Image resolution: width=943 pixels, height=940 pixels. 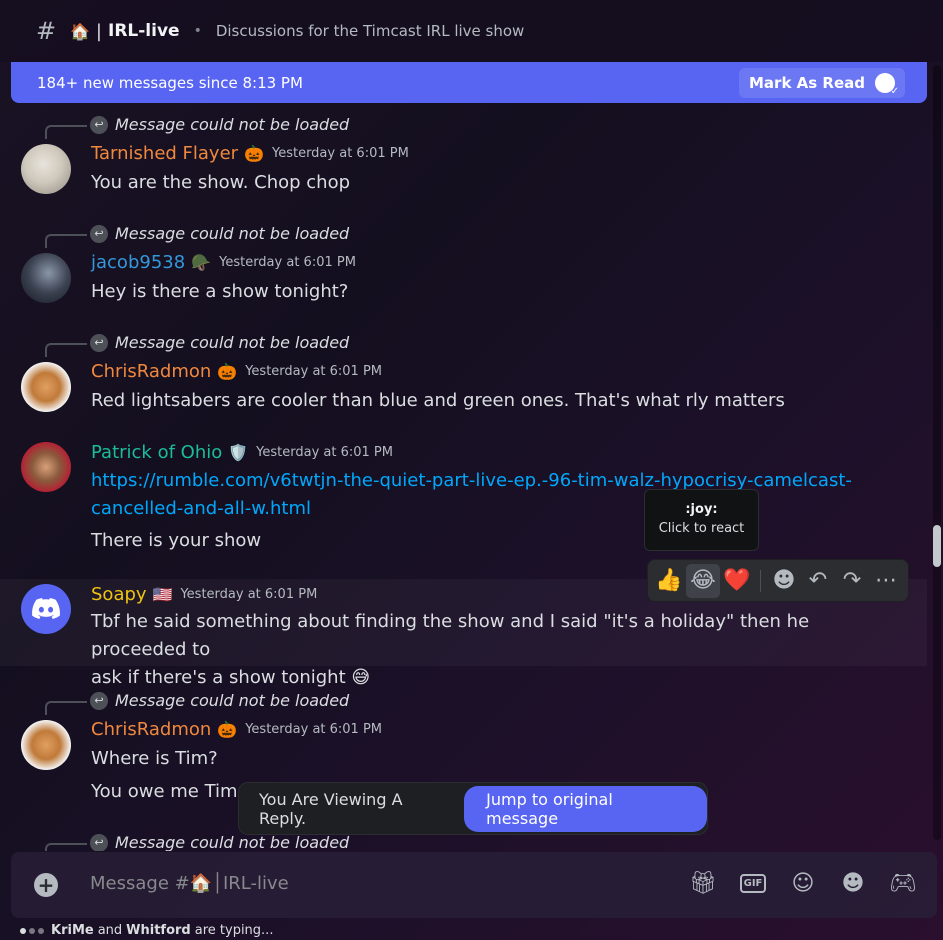 What do you see at coordinates (937, 452) in the screenshot?
I see `scrollbar-track` at bounding box center [937, 452].